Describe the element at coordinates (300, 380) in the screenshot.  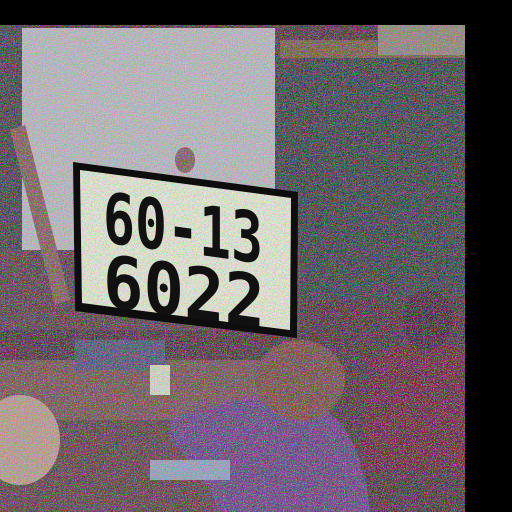
I see `student-hair` at that location.